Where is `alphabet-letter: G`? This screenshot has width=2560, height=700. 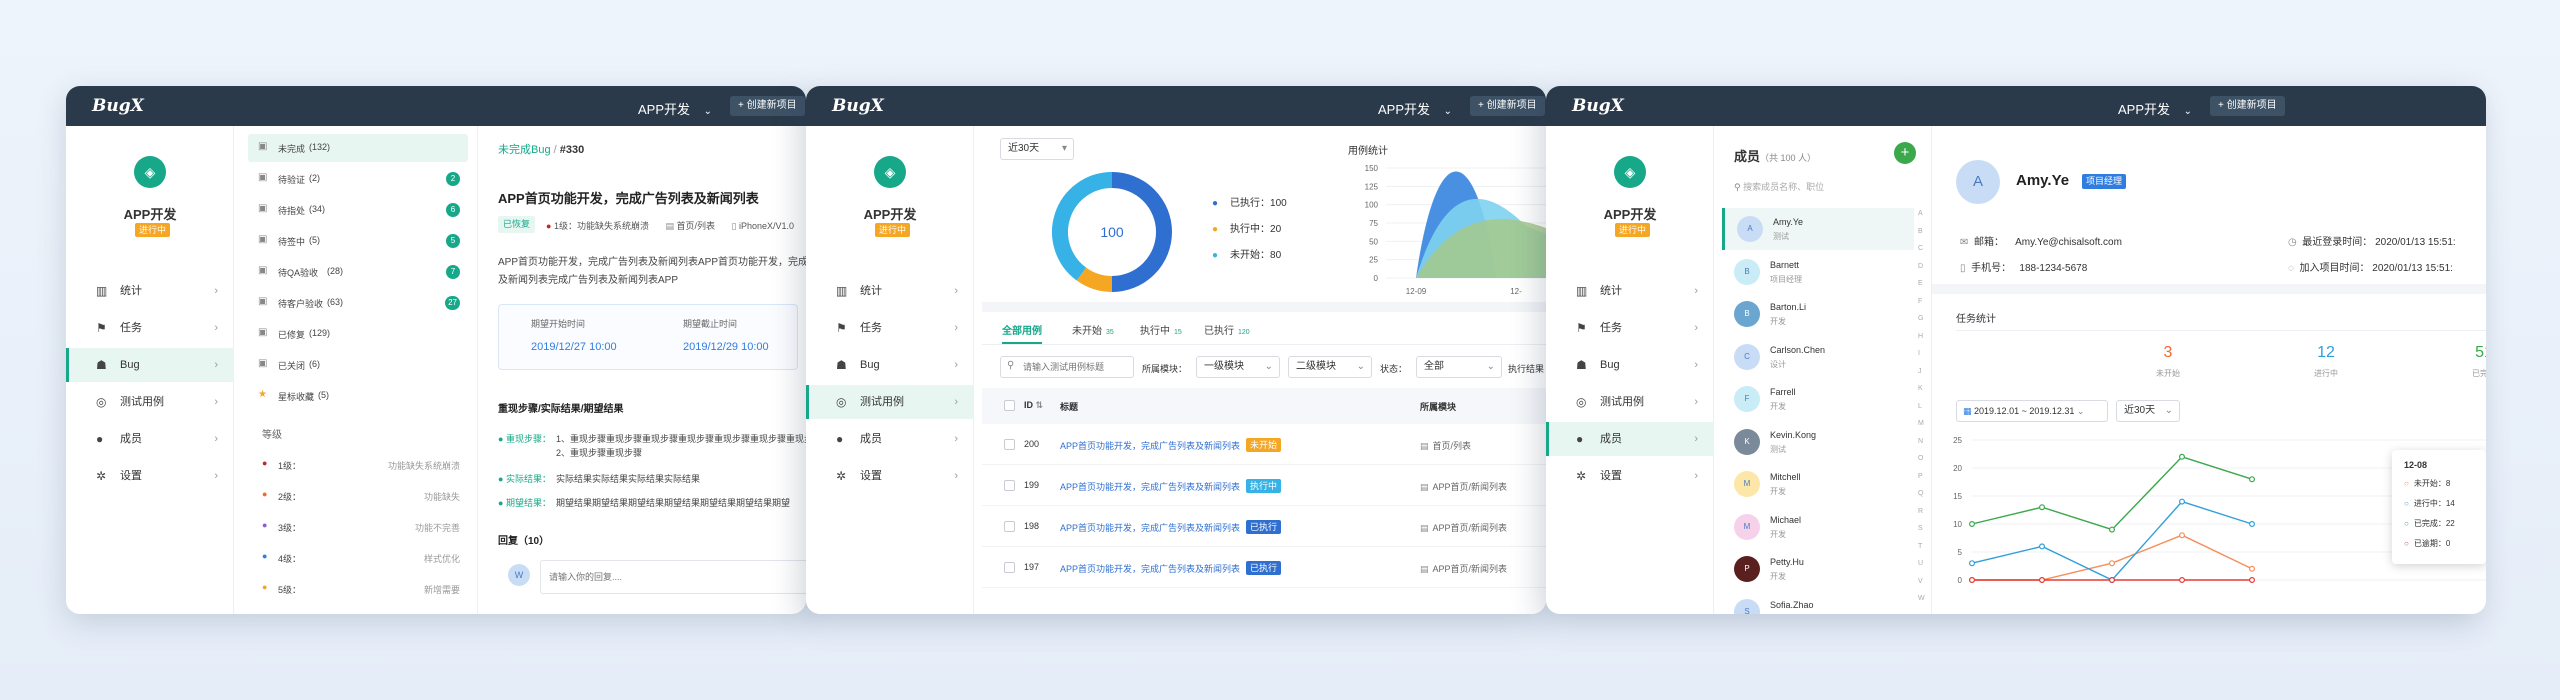 alphabet-letter: G is located at coordinates (1920, 318).